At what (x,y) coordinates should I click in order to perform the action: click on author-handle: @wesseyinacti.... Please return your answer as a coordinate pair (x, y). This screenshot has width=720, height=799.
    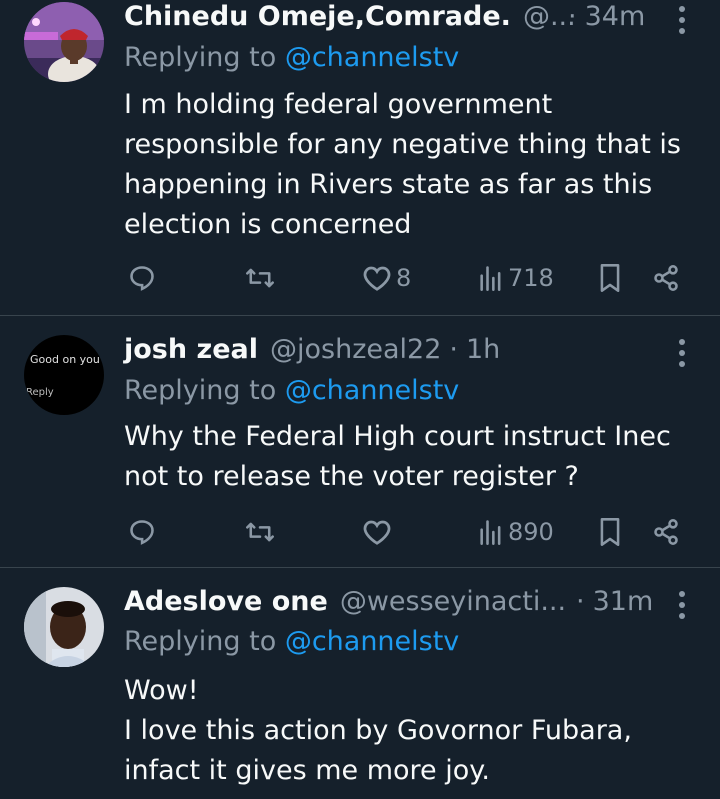
    Looking at the image, I should click on (453, 601).